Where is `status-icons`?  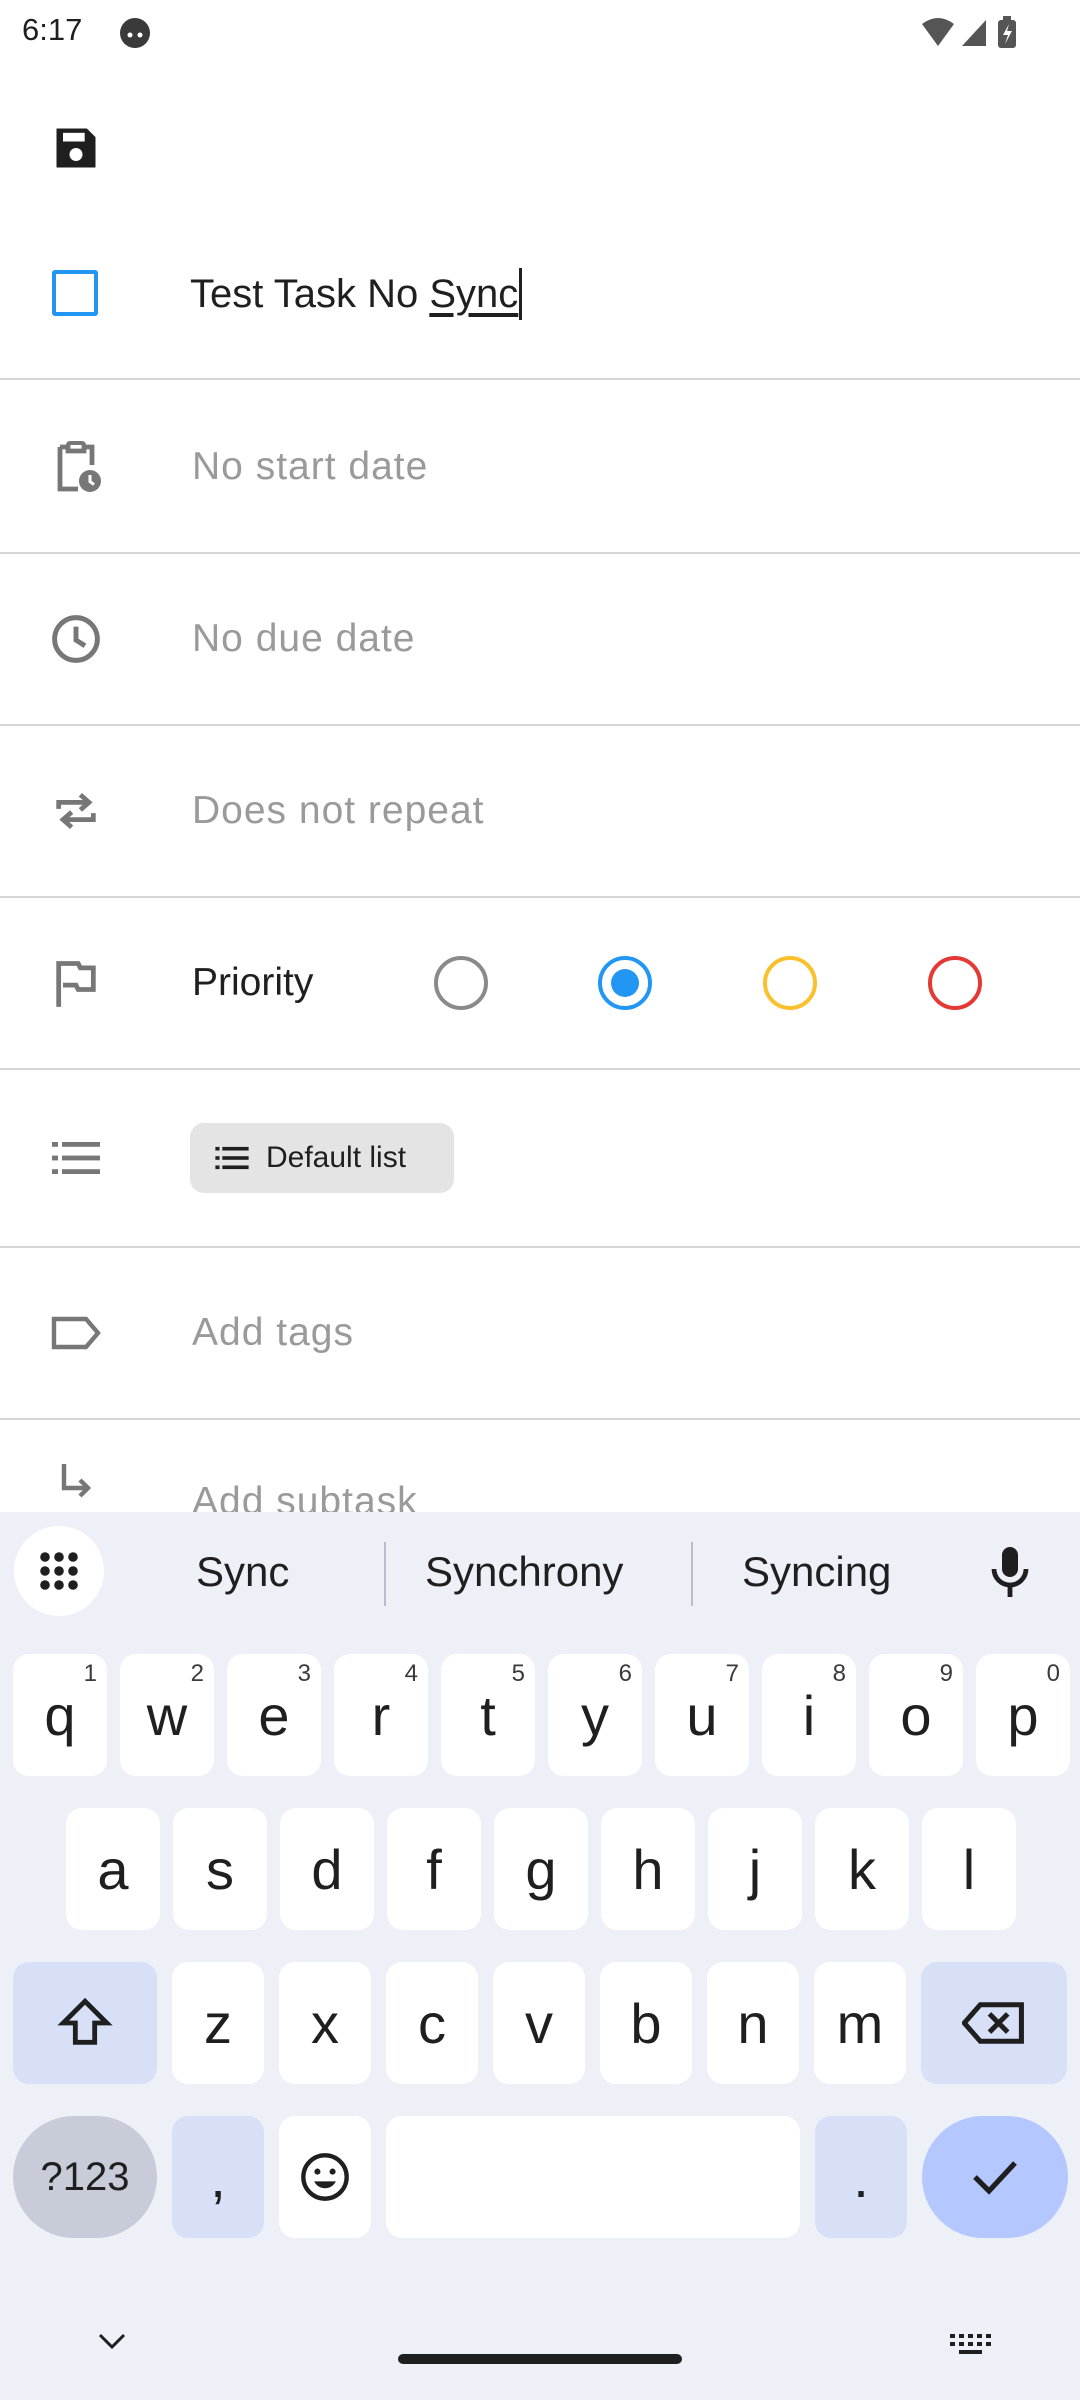 status-icons is located at coordinates (969, 32).